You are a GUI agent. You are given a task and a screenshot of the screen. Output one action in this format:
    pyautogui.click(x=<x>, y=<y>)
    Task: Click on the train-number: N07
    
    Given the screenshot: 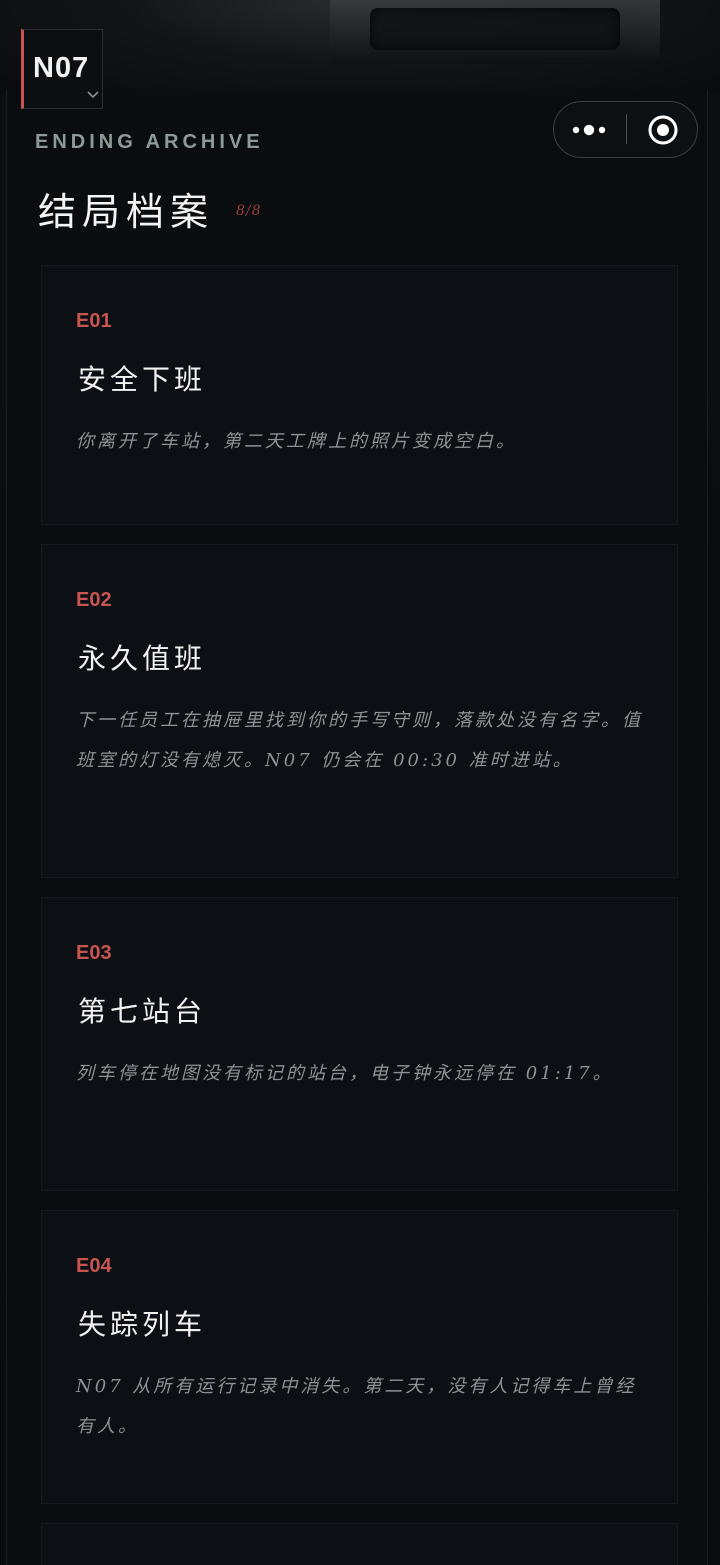 What is the action you would take?
    pyautogui.click(x=61, y=68)
    